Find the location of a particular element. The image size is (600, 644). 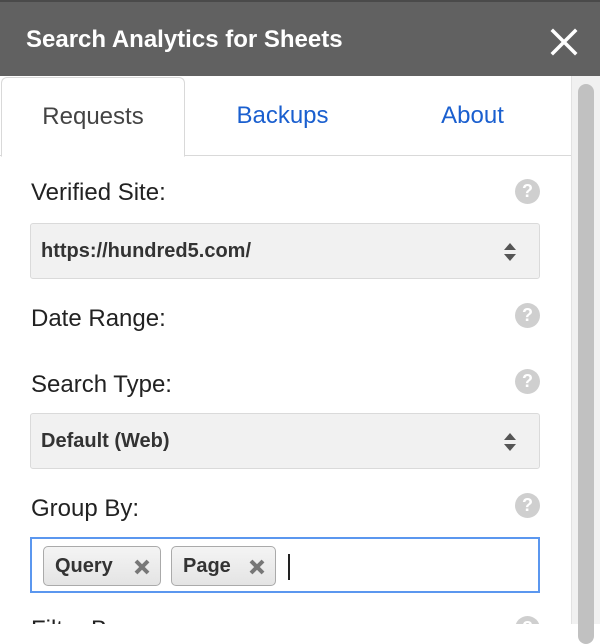

search-type-select: Default (Web) is located at coordinates (285, 441).